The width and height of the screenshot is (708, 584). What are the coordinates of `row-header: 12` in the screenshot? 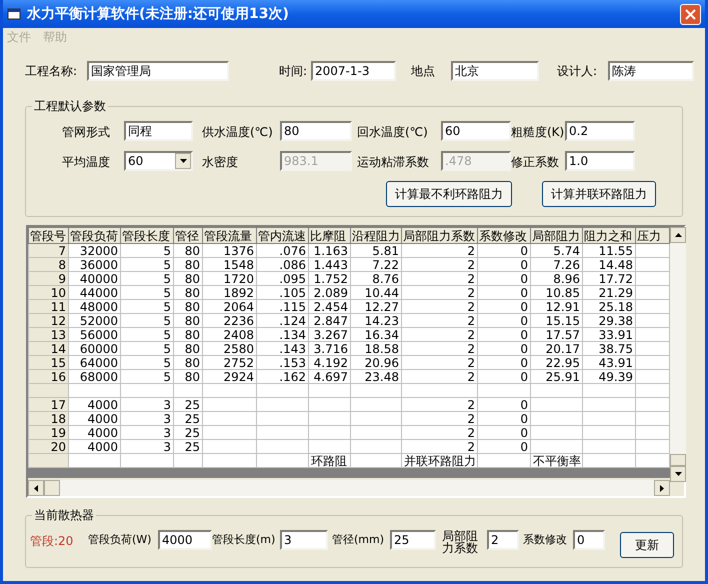 It's located at (58, 321).